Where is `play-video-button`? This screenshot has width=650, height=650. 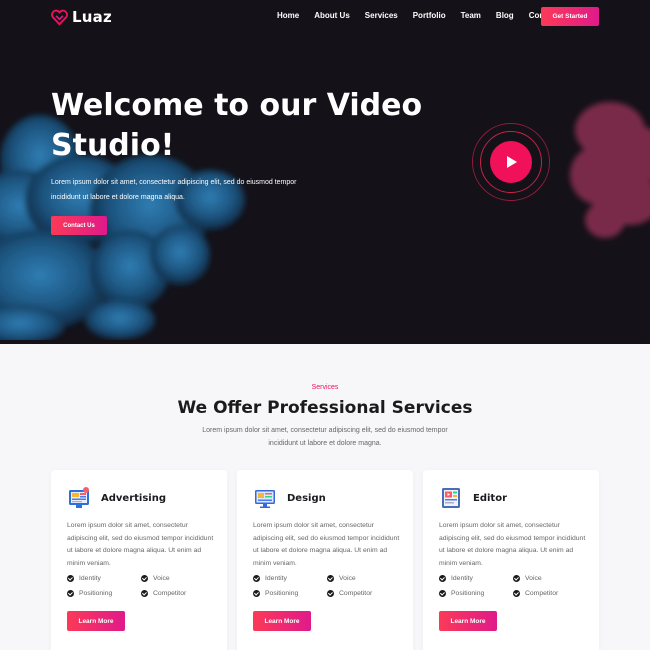 play-video-button is located at coordinates (511, 162).